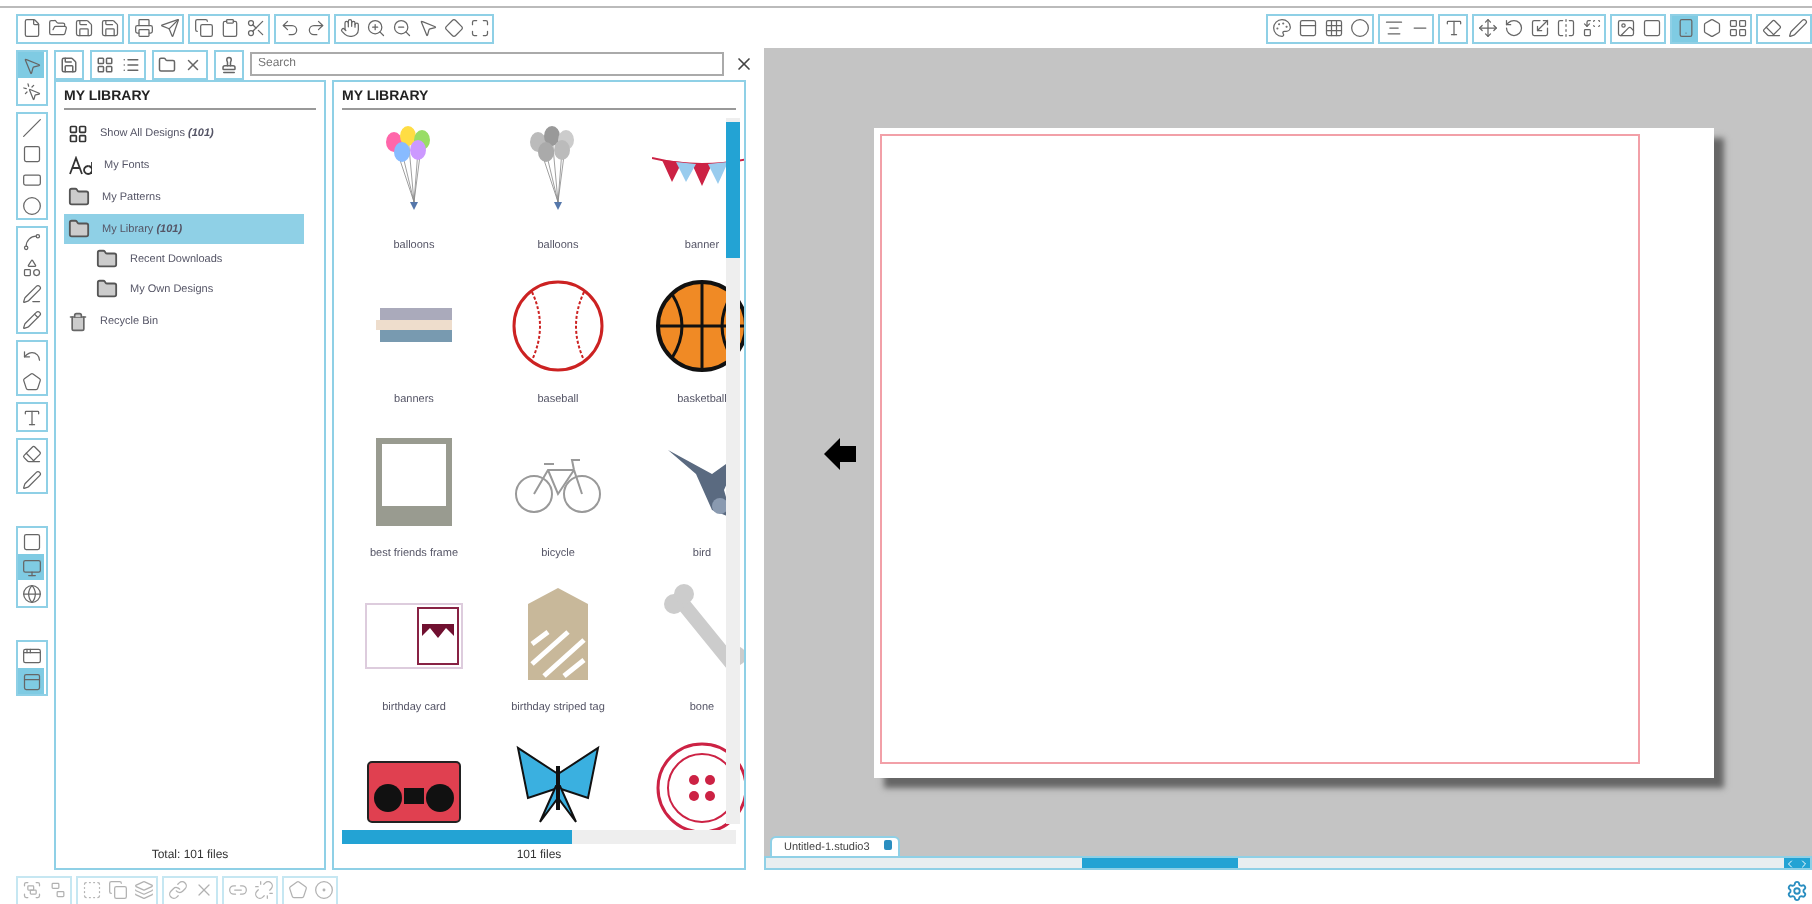 The width and height of the screenshot is (1812, 904). I want to click on rectangle-icon, so click(31, 153).